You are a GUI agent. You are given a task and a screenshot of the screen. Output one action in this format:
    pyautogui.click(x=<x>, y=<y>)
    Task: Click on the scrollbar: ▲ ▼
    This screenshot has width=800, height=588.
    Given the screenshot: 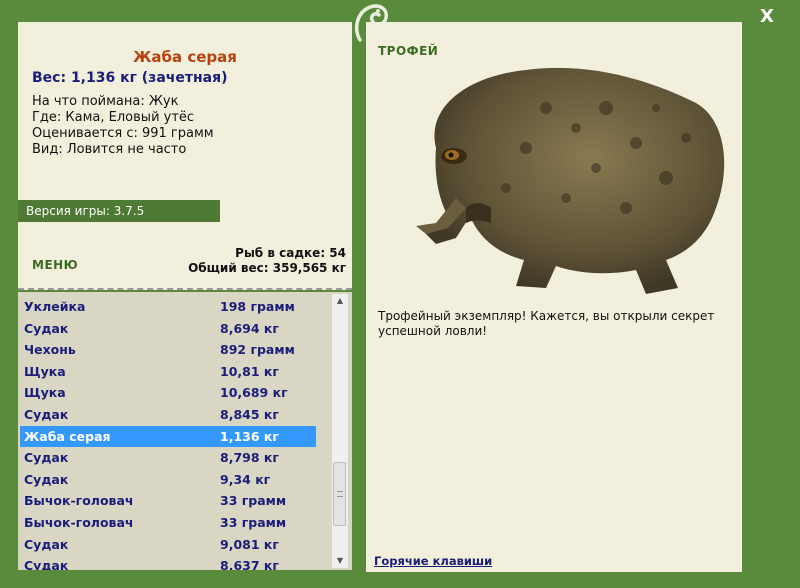 What is the action you would take?
    pyautogui.click(x=340, y=431)
    